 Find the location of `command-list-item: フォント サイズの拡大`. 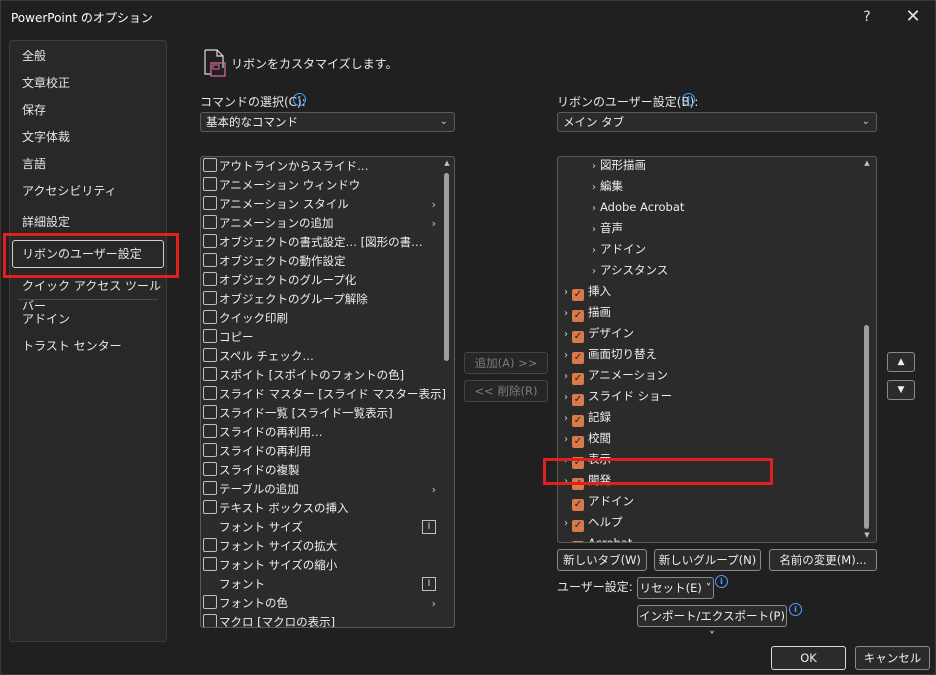

command-list-item: フォント サイズの拡大 is located at coordinates (270, 546).